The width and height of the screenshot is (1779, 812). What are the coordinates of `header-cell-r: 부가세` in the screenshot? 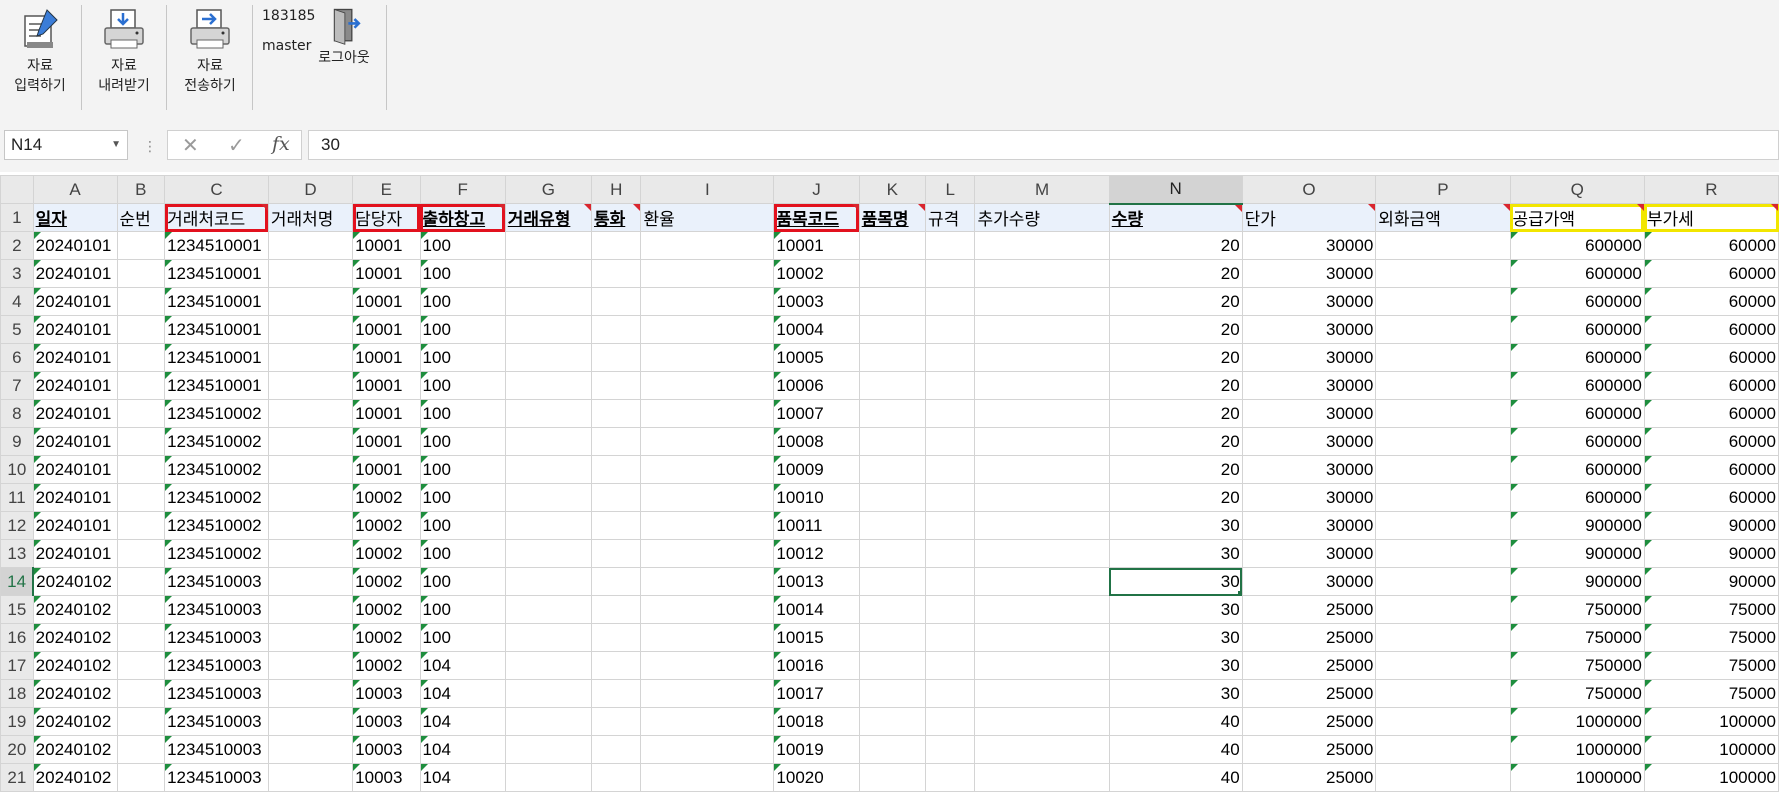 It's located at (1711, 217).